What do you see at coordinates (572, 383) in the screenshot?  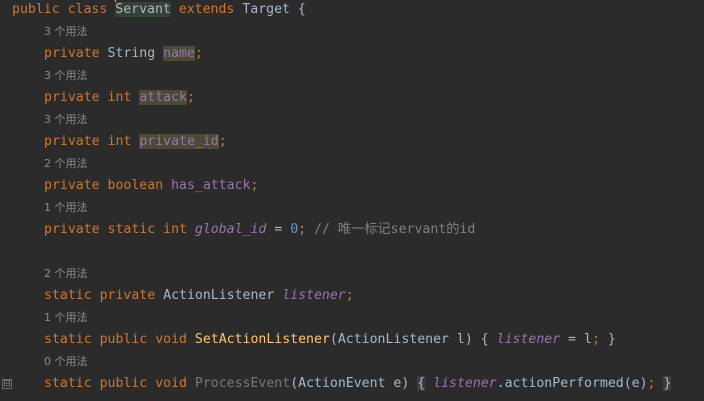 I see `method-call: .actionPerformed(e)` at bounding box center [572, 383].